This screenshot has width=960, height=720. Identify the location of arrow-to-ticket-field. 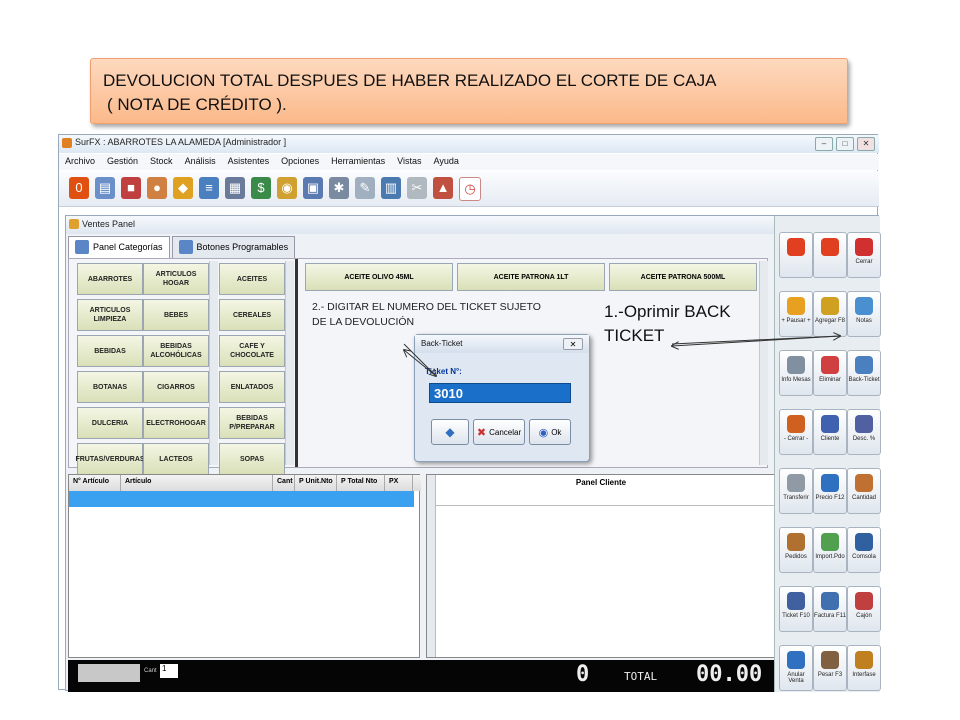
(419, 359).